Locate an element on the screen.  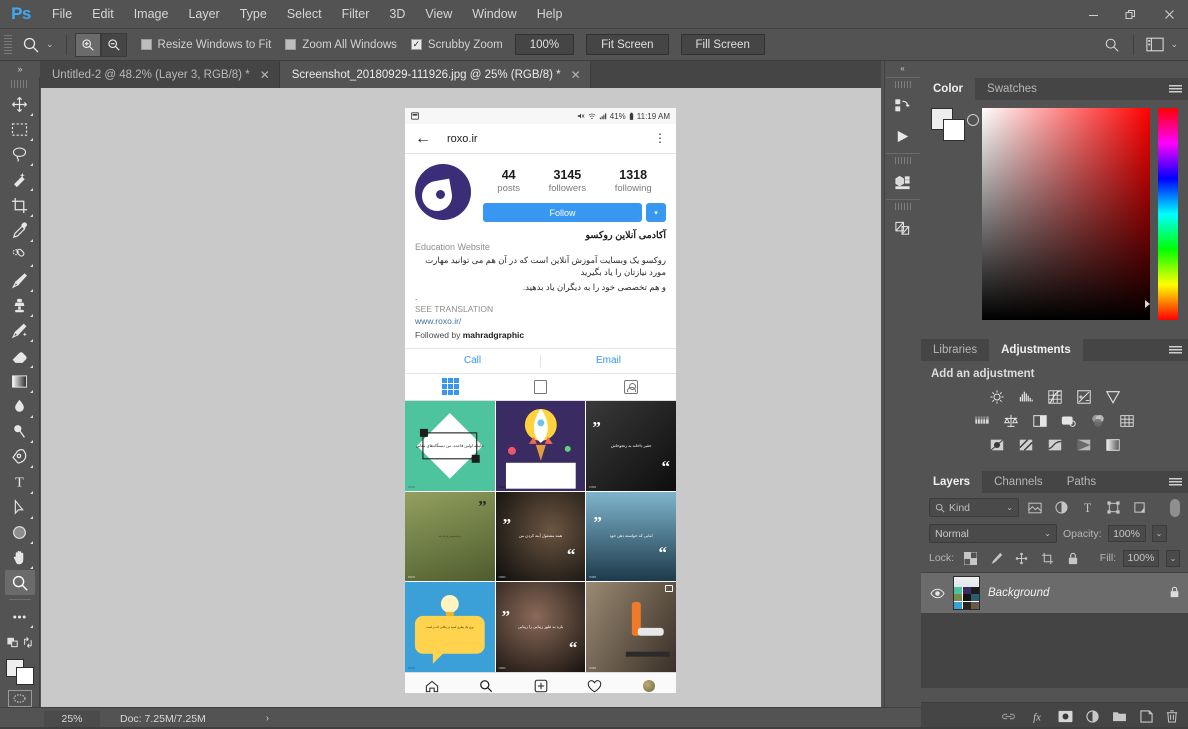
opacity-stepper: ⌄ is located at coordinates (1159, 533).